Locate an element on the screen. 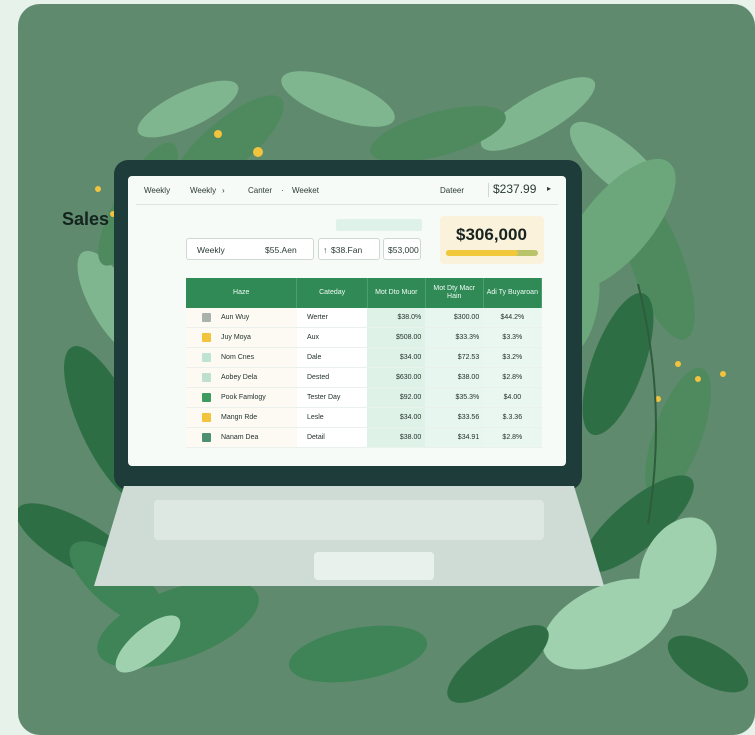  filter-2-value: $38.Fan is located at coordinates (347, 250).